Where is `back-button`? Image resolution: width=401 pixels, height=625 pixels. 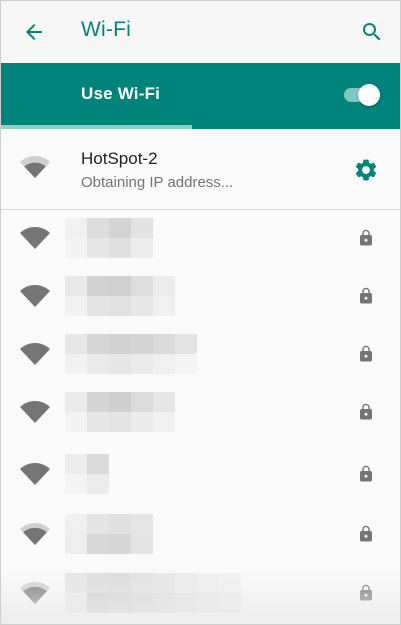 back-button is located at coordinates (34, 32).